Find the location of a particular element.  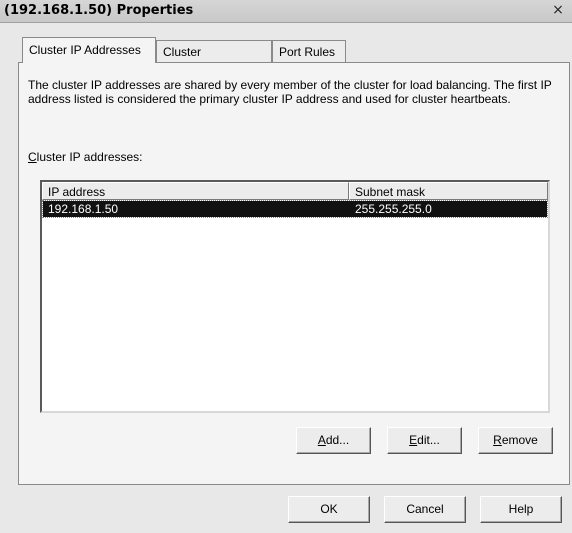

list-row-selected: 192.168.1.50 255.255.255.0 is located at coordinates (295, 209).